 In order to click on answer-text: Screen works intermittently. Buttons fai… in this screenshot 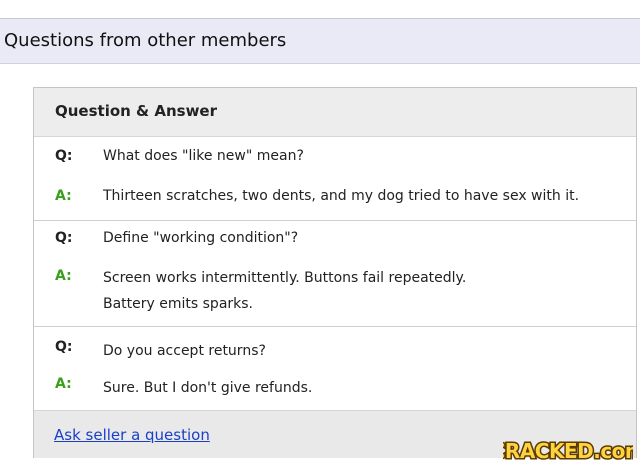, I will do `click(285, 278)`.